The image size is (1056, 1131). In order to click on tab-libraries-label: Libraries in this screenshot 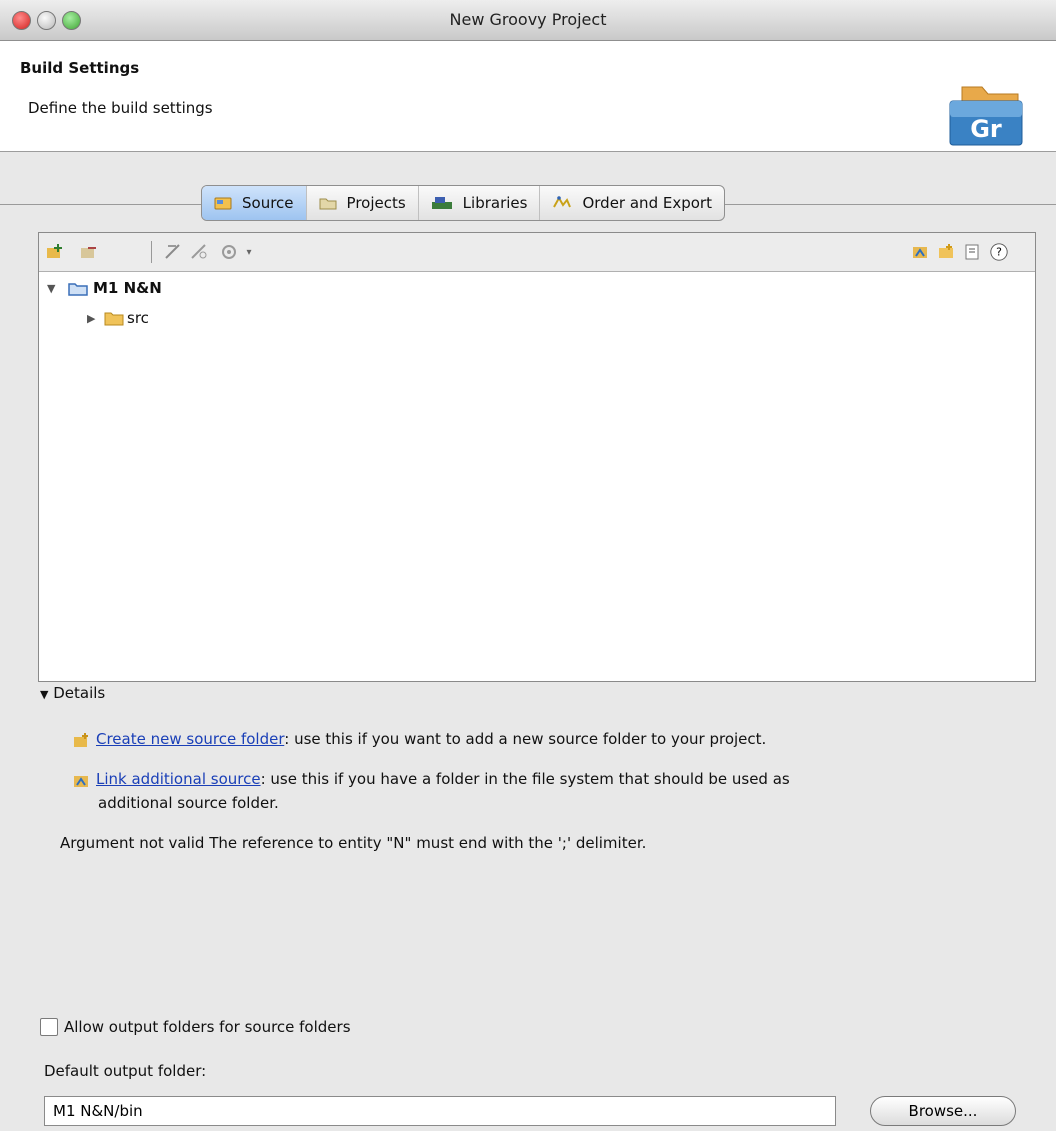, I will do `click(495, 203)`.